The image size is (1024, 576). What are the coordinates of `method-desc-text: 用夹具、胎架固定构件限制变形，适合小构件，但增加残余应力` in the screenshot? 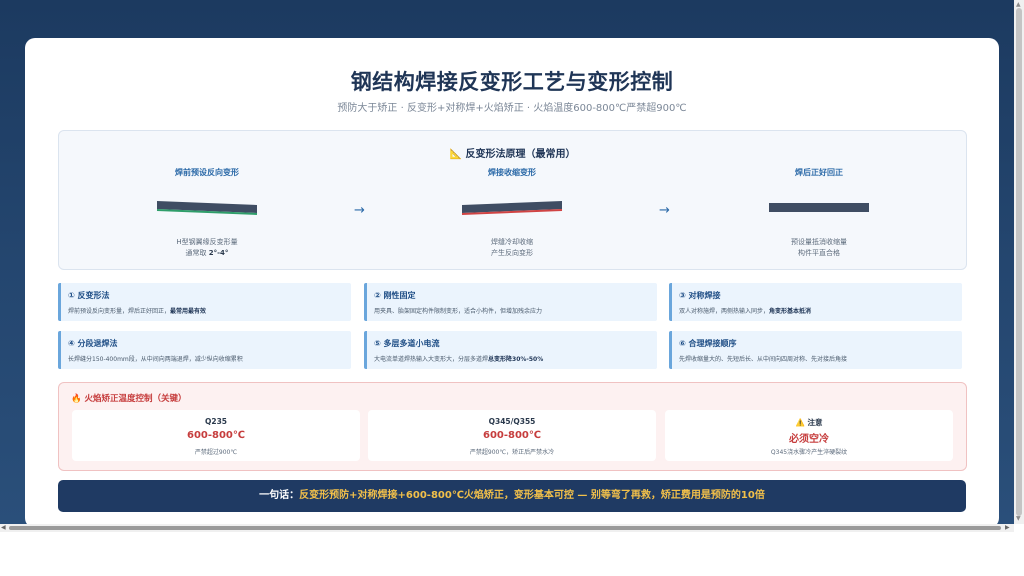 It's located at (458, 311).